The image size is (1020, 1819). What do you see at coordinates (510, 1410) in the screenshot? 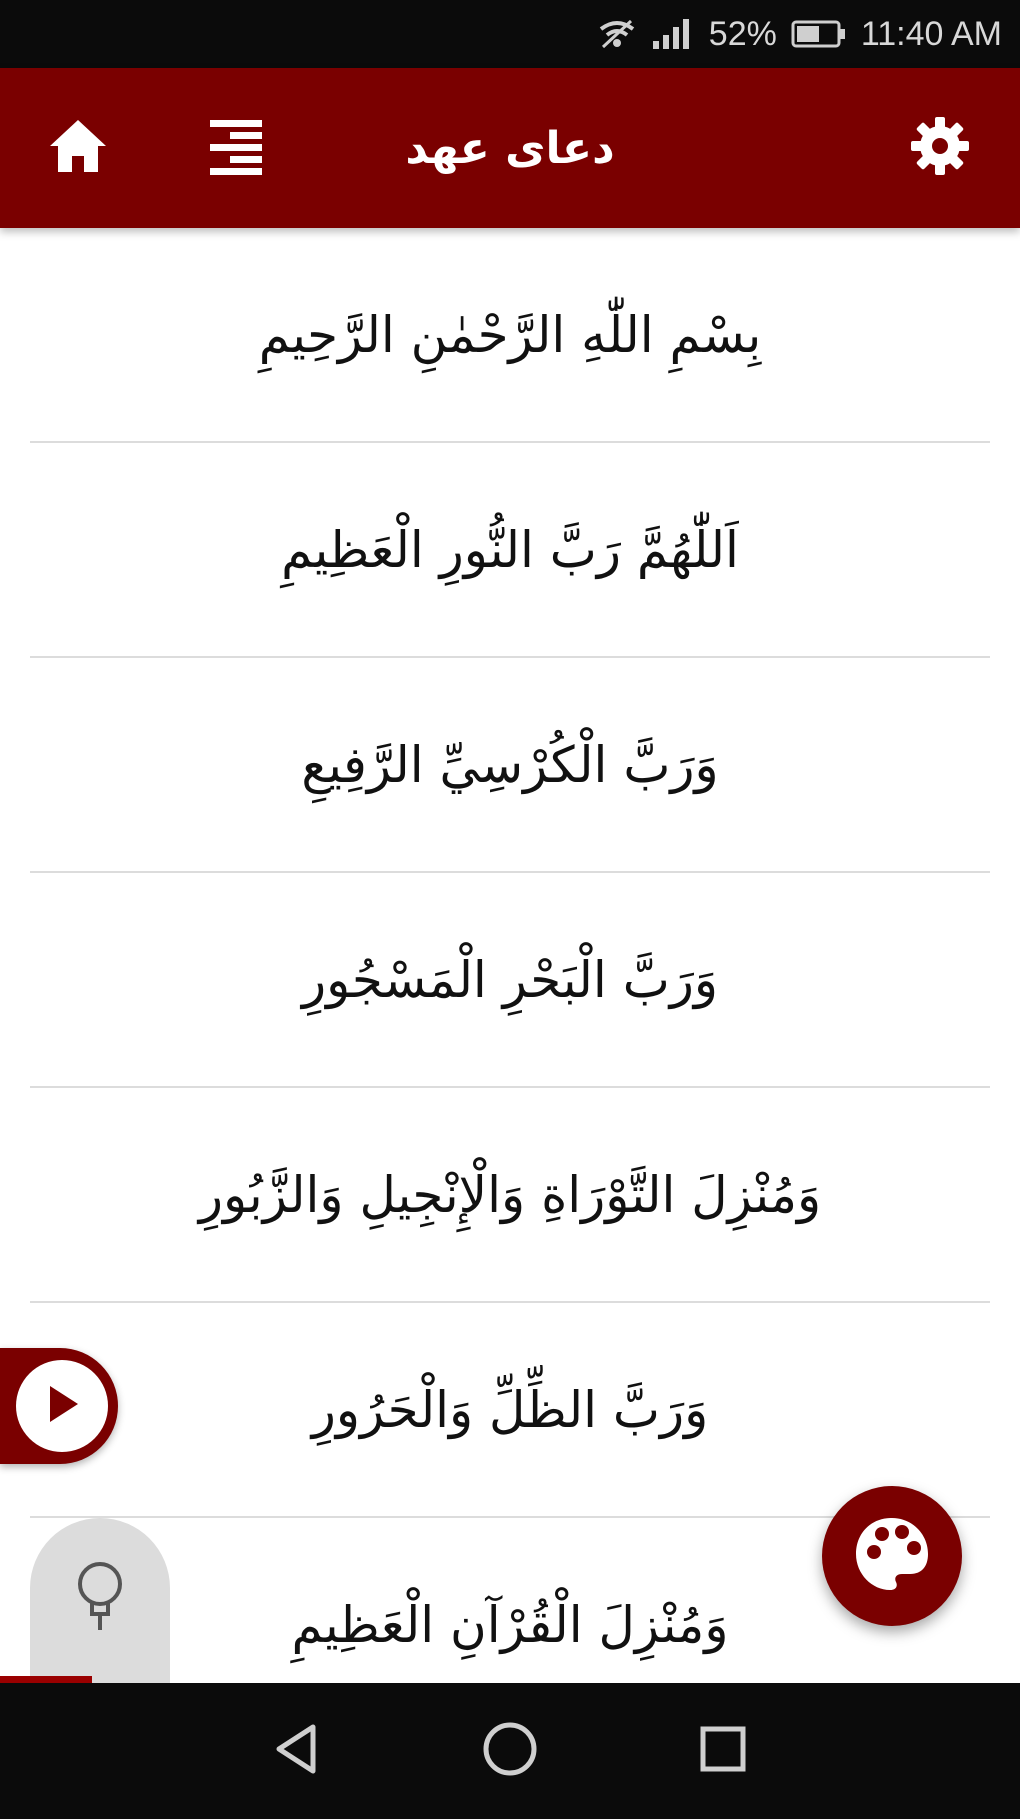
I see `verse-item: وَرَبَّ الظِّلِّ وَالْحَرُورِ` at bounding box center [510, 1410].